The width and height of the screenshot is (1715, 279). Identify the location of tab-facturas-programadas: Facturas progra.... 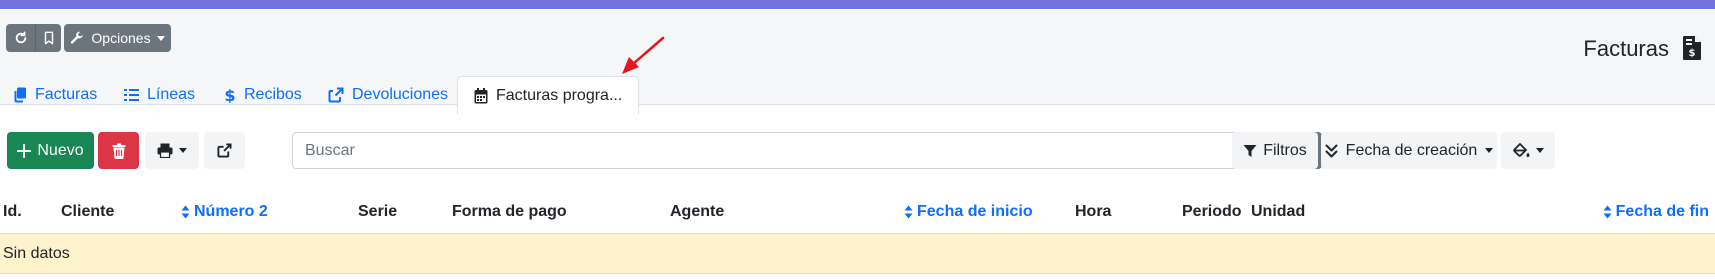
(548, 95).